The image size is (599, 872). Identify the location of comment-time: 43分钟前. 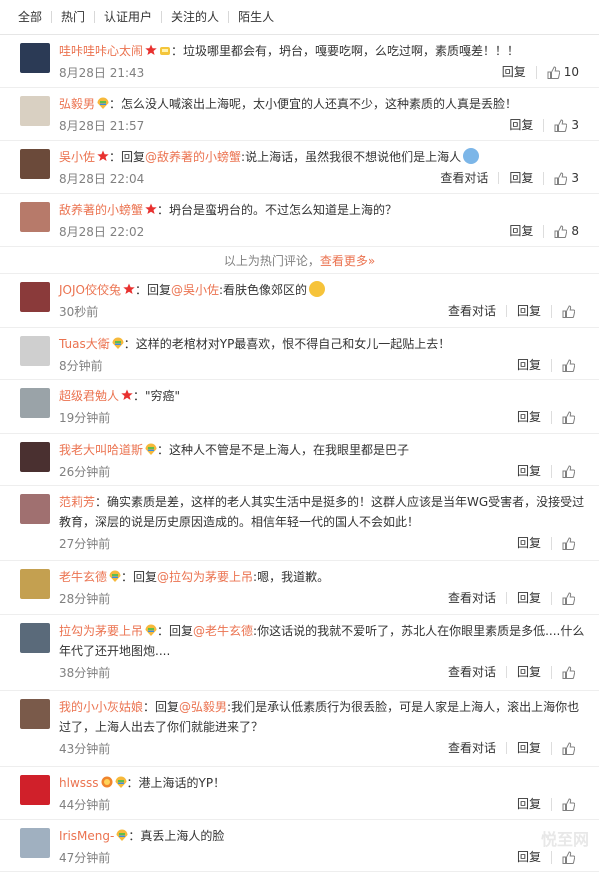
(85, 748).